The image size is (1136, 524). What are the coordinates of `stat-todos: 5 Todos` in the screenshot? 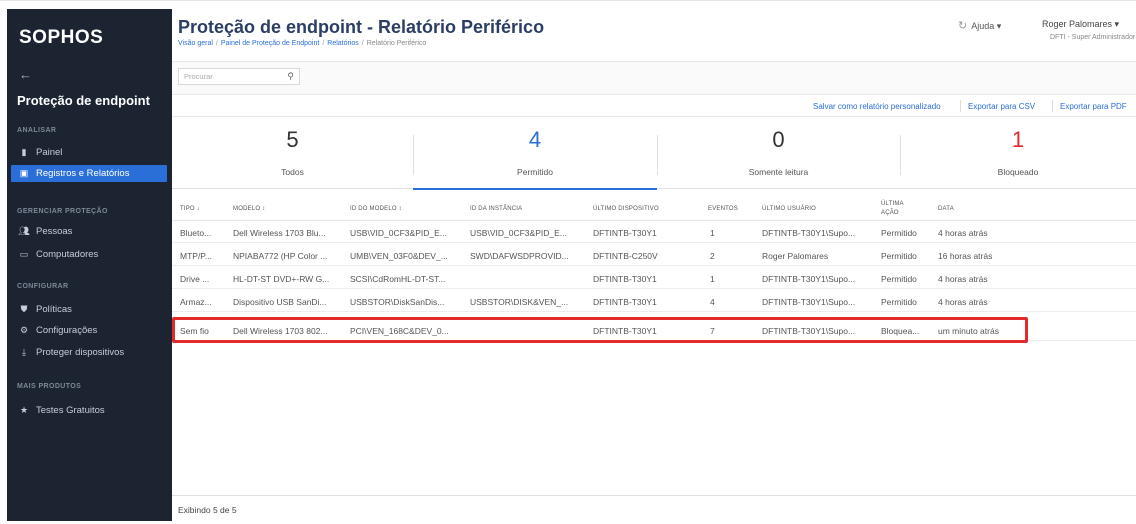 It's located at (292, 153).